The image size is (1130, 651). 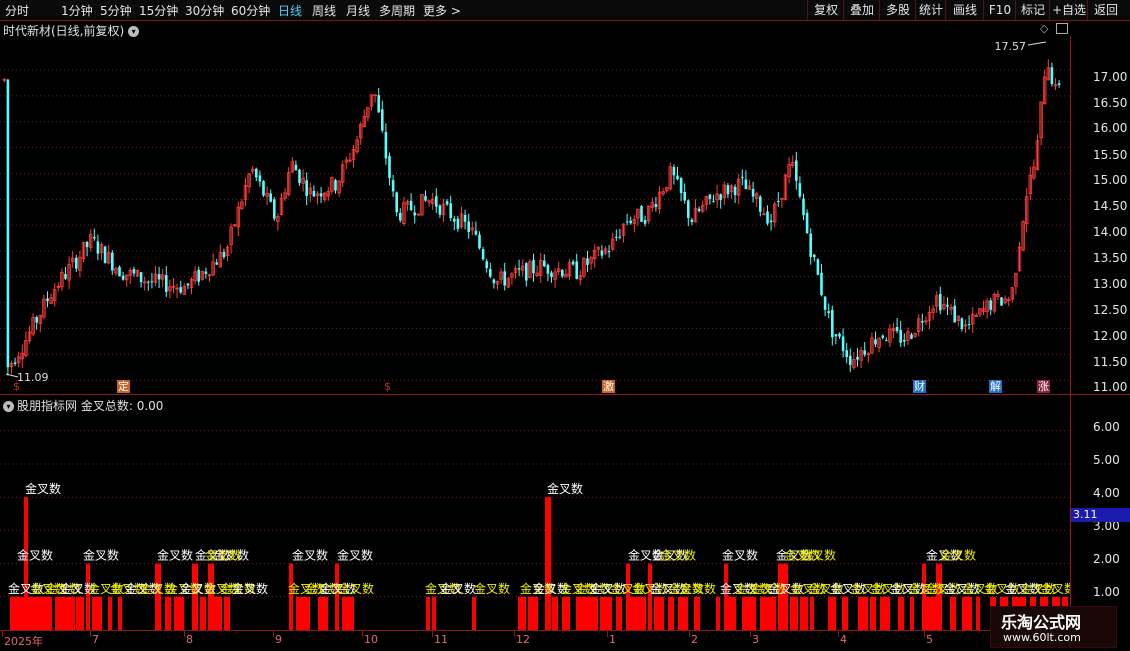 What do you see at coordinates (123, 386) in the screenshot?
I see `event-marker: 定` at bounding box center [123, 386].